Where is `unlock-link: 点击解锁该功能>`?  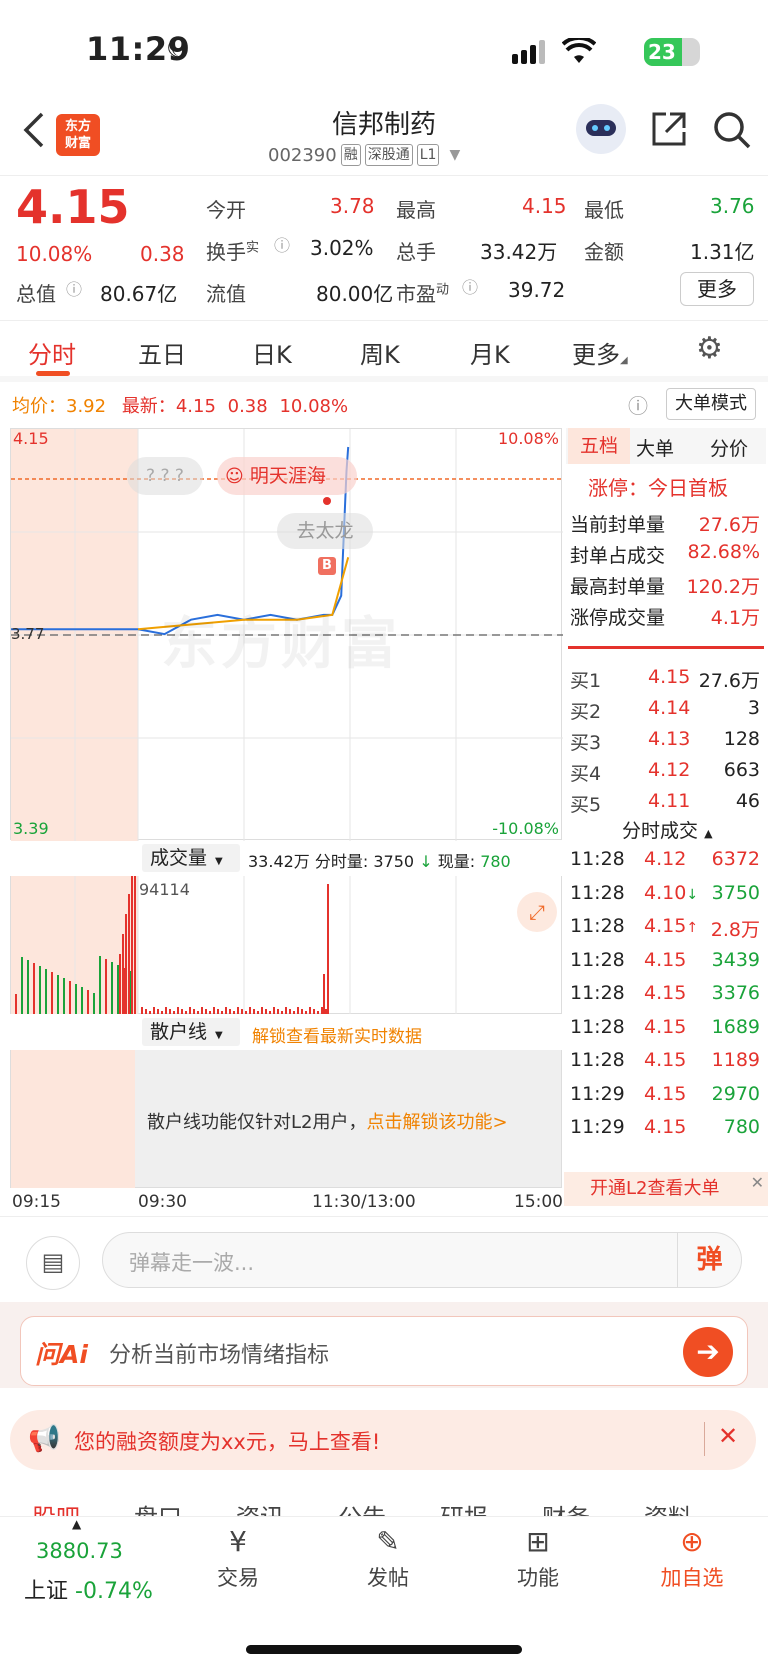
unlock-link: 点击解锁该功能> is located at coordinates (436, 1122).